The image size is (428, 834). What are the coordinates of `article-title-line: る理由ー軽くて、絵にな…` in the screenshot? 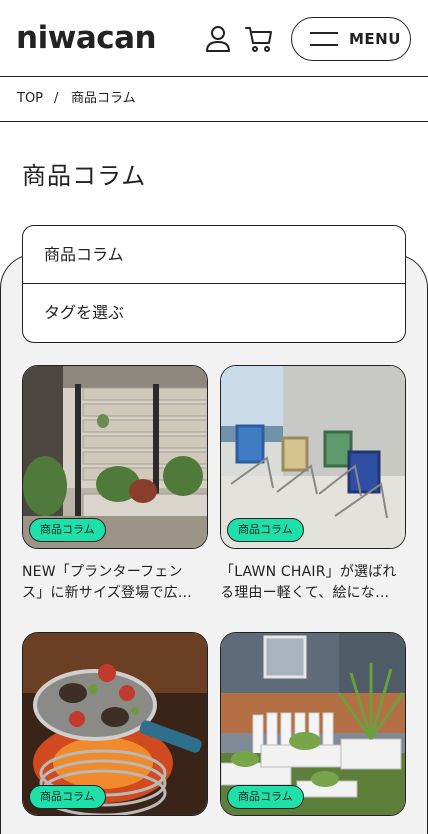 It's located at (305, 593).